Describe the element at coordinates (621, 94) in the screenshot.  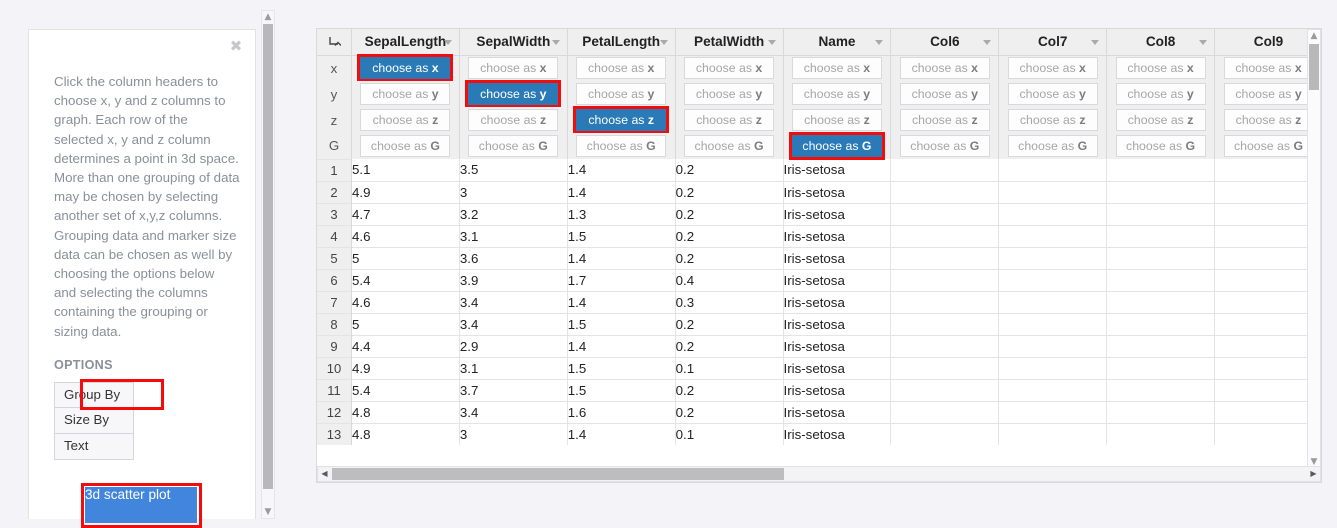
I see `choose-as-y-button-petallength: choose as y` at that location.